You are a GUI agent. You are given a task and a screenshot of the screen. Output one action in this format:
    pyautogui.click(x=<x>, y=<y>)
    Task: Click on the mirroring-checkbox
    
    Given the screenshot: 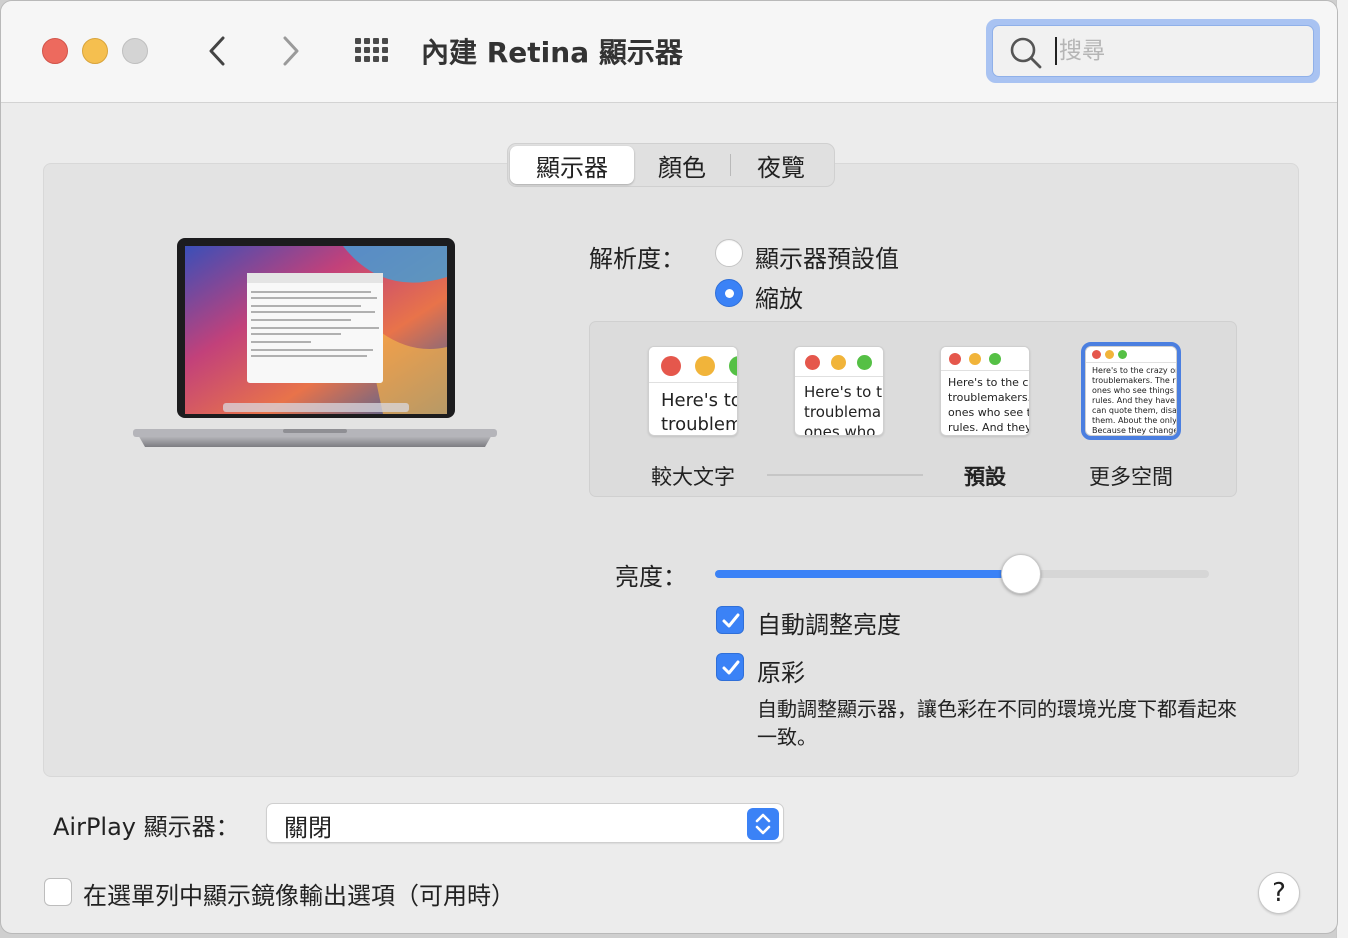 What is the action you would take?
    pyautogui.click(x=58, y=892)
    